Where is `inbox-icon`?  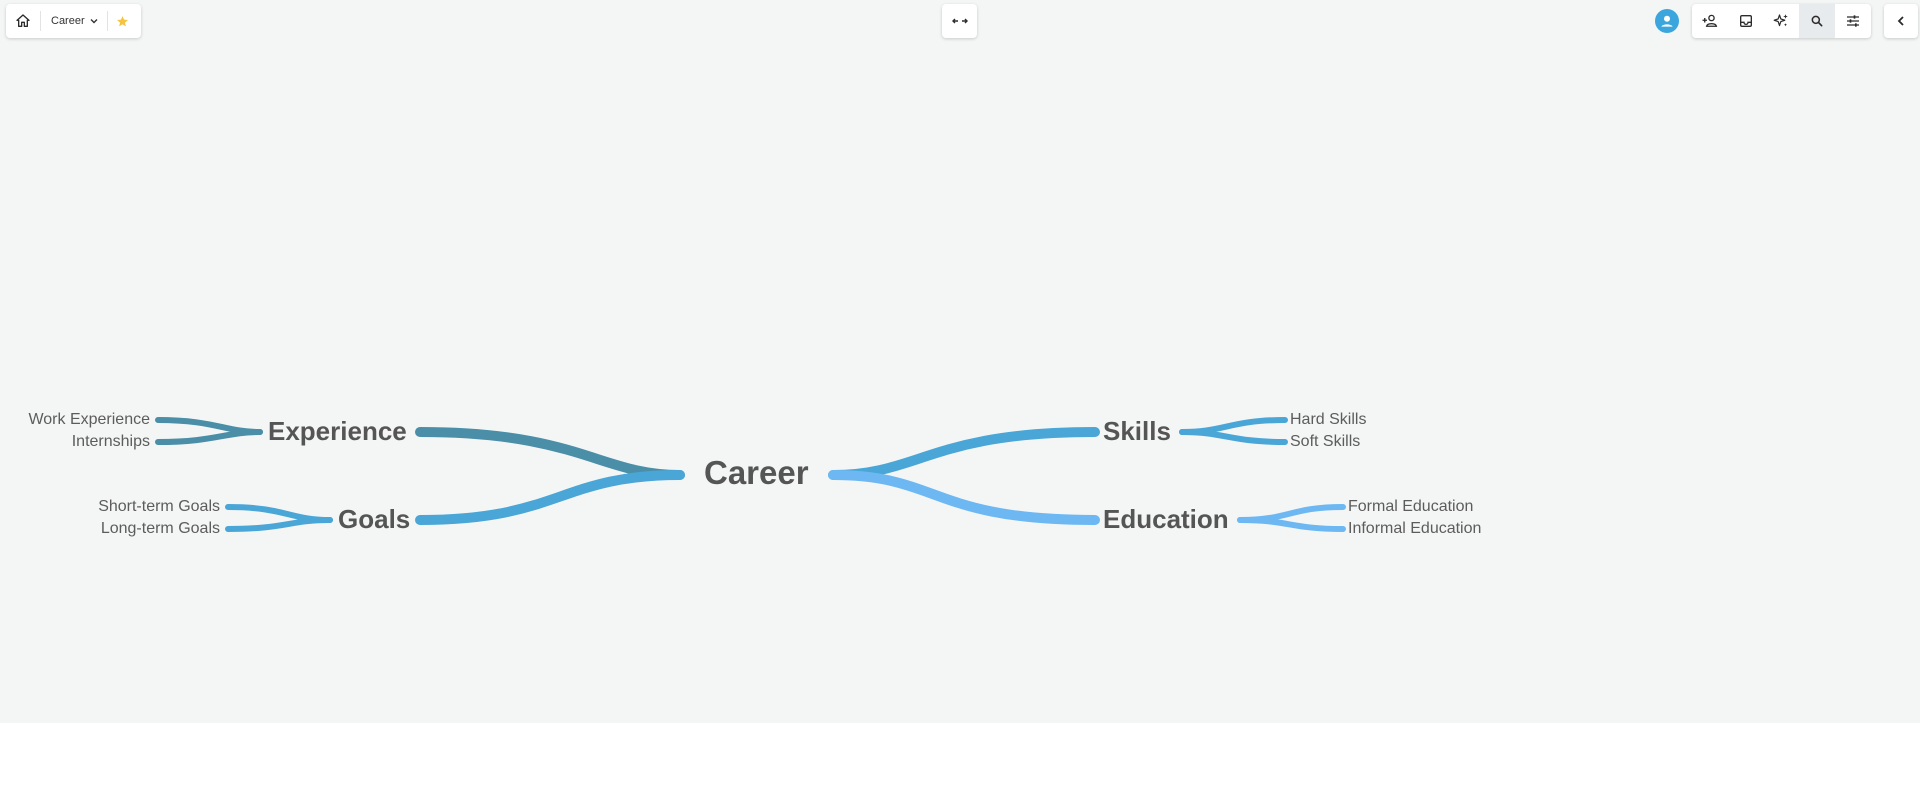 inbox-icon is located at coordinates (1745, 21).